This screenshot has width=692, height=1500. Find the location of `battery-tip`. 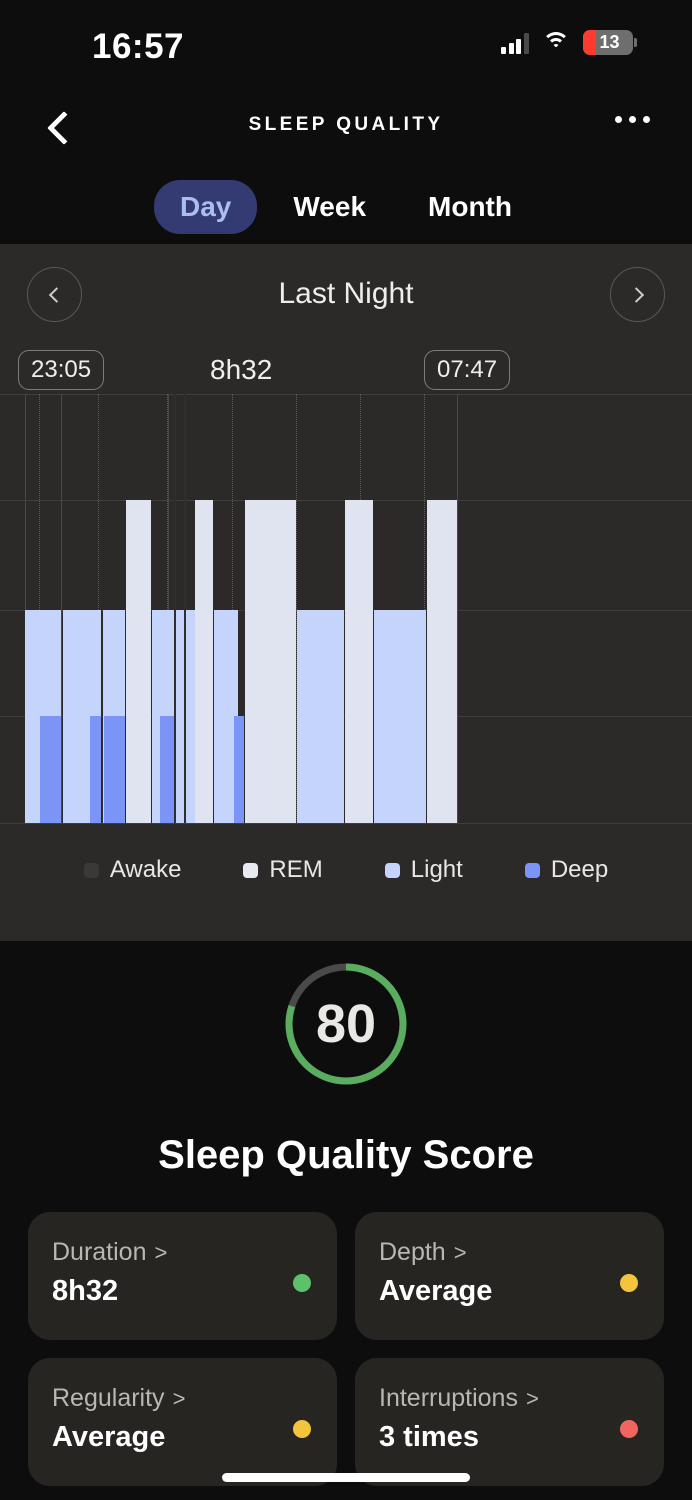

battery-tip is located at coordinates (635, 42).